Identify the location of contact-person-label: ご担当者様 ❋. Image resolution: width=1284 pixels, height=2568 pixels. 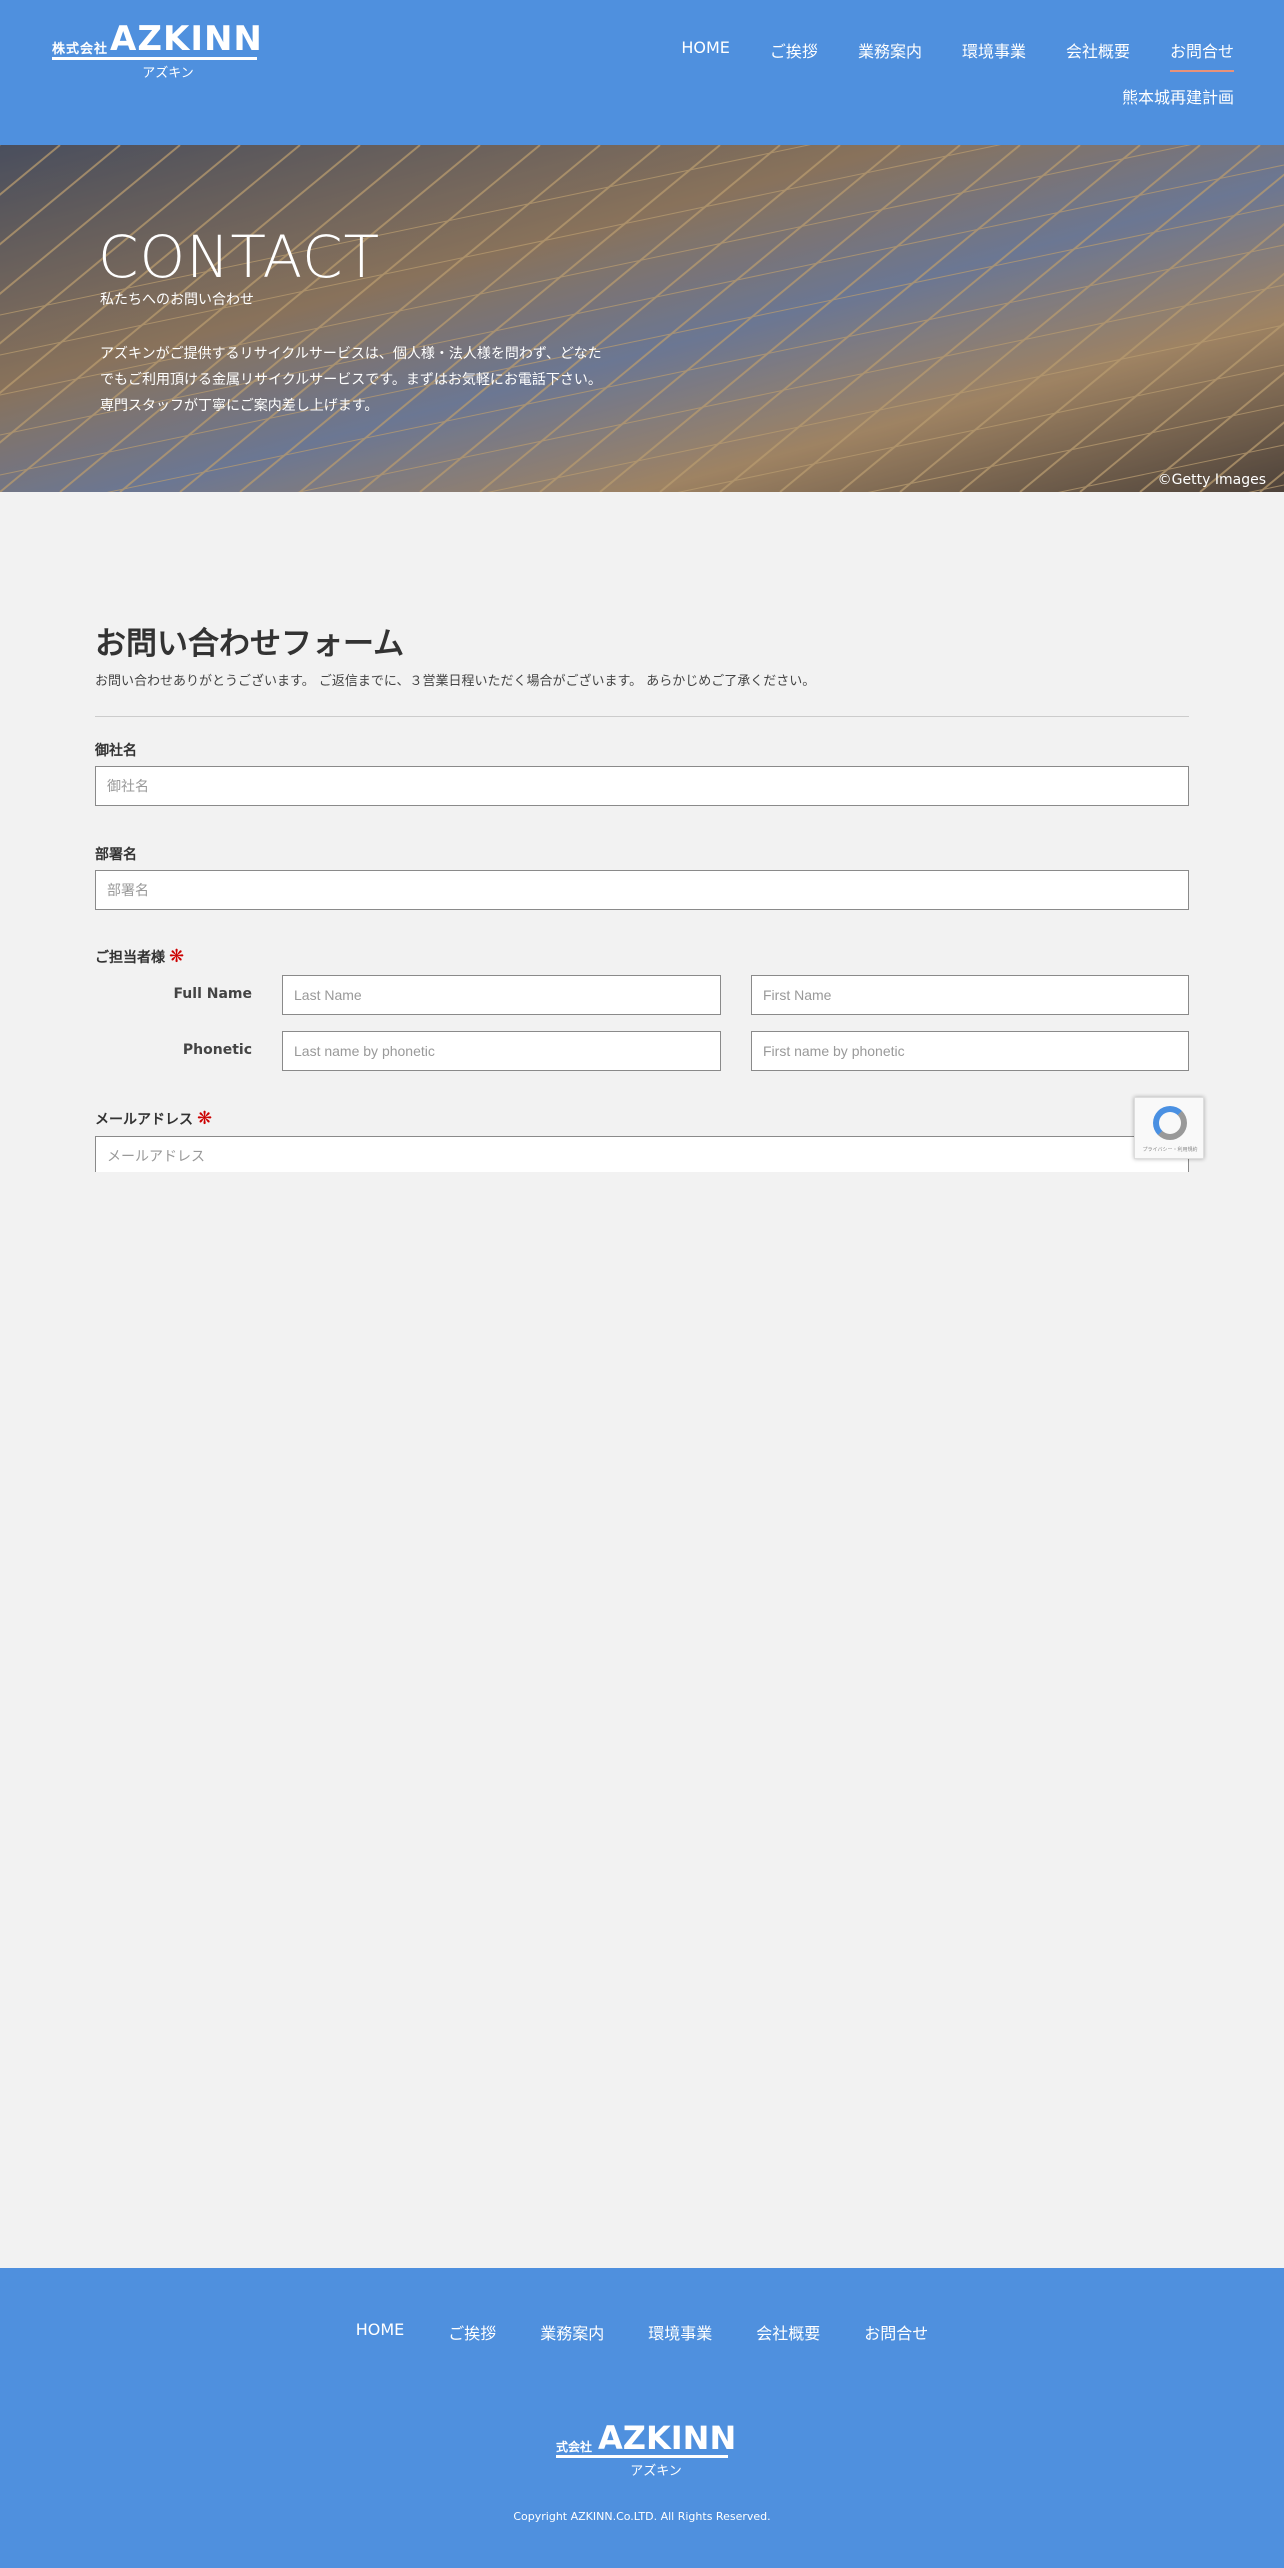
(139, 956).